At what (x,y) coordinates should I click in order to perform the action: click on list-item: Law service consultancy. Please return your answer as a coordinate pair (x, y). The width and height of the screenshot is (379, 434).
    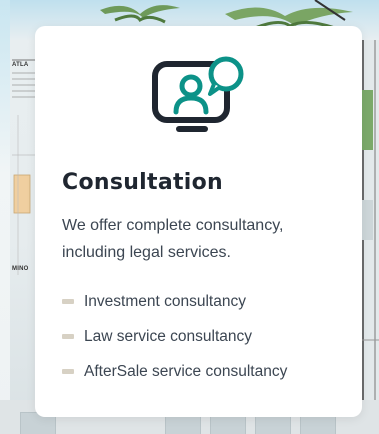
    Looking at the image, I should click on (174, 336).